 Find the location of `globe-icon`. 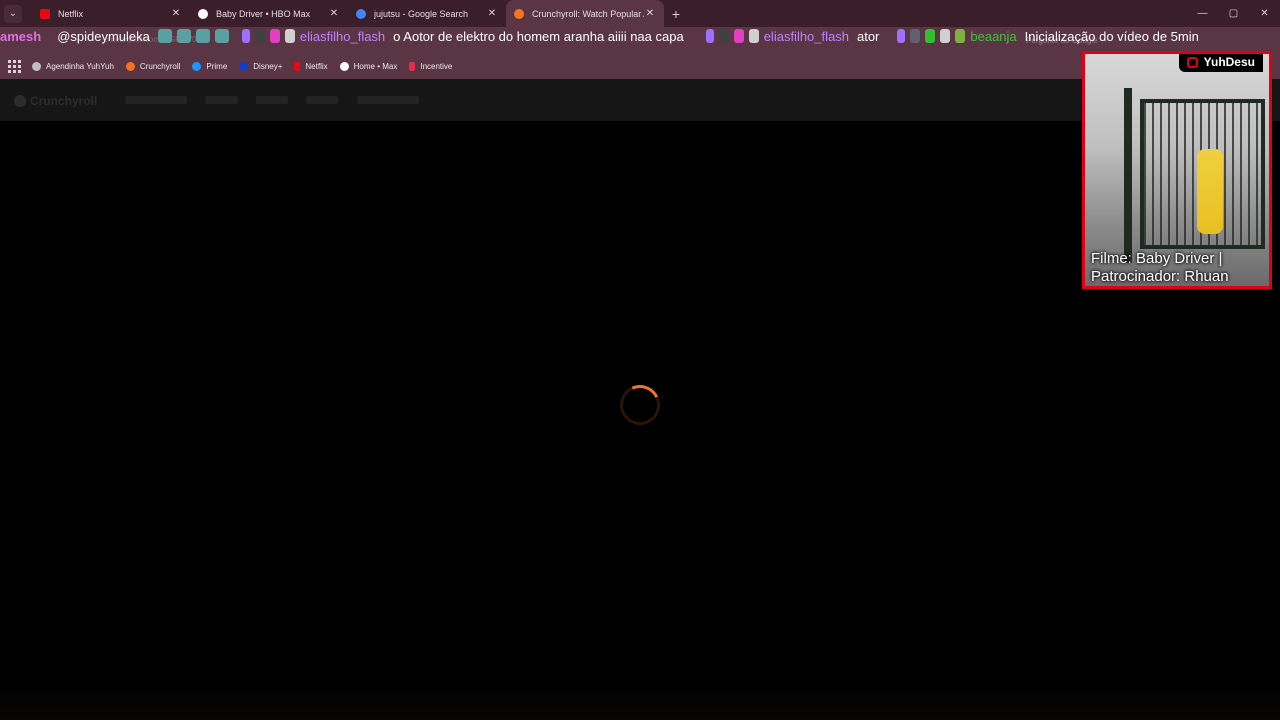

globe-icon is located at coordinates (36, 66).